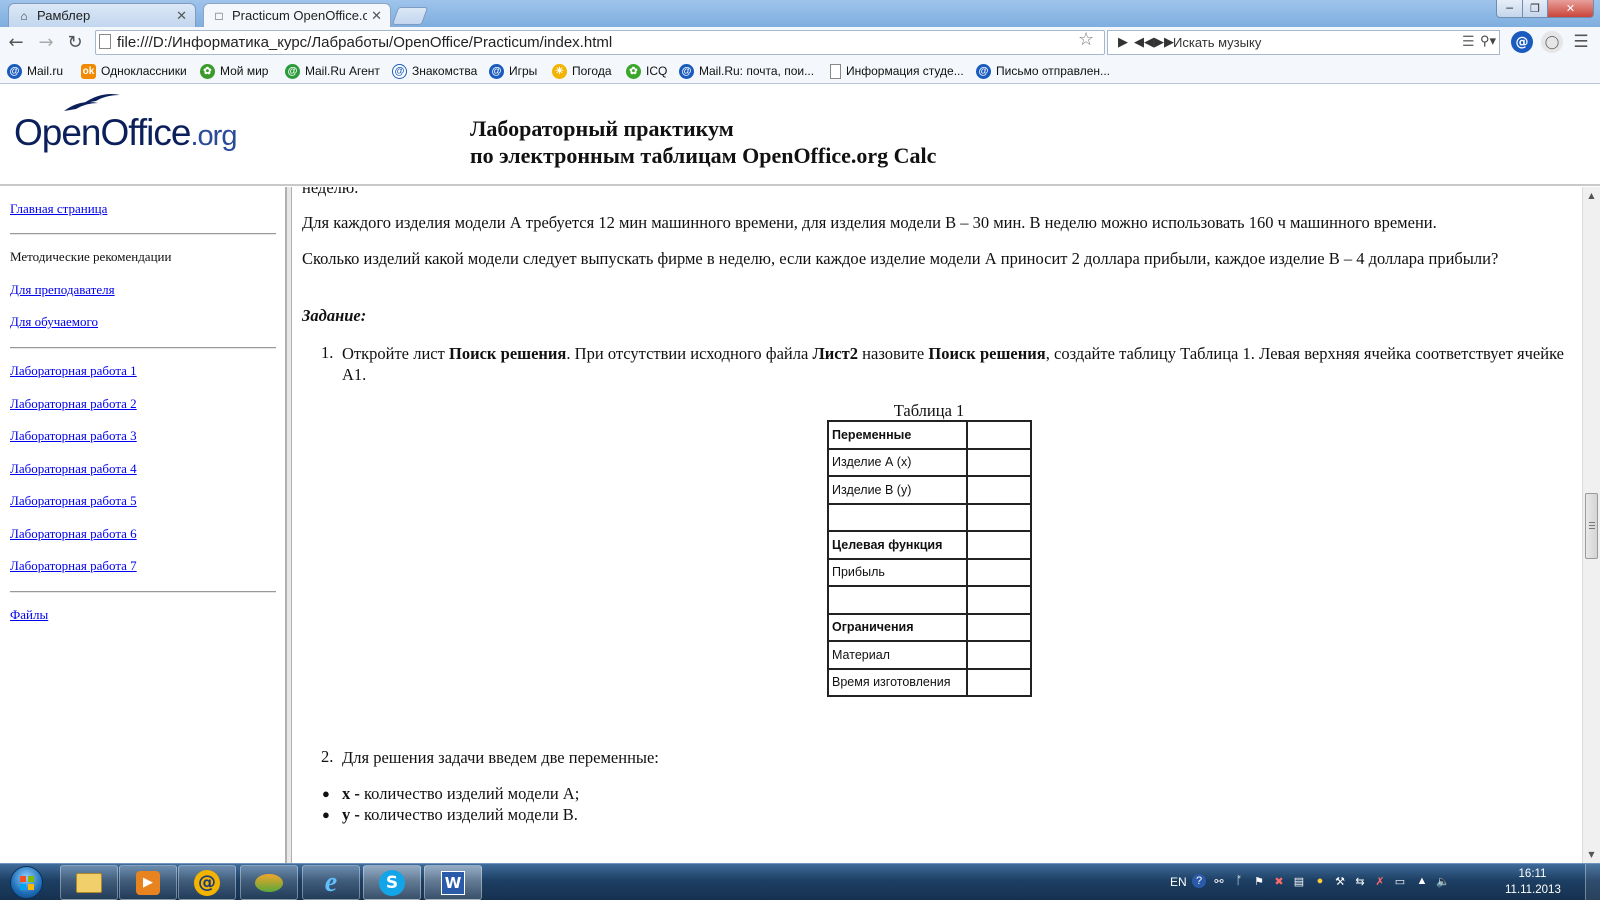  What do you see at coordinates (1532, 874) in the screenshot?
I see `clock-time: 16:11` at bounding box center [1532, 874].